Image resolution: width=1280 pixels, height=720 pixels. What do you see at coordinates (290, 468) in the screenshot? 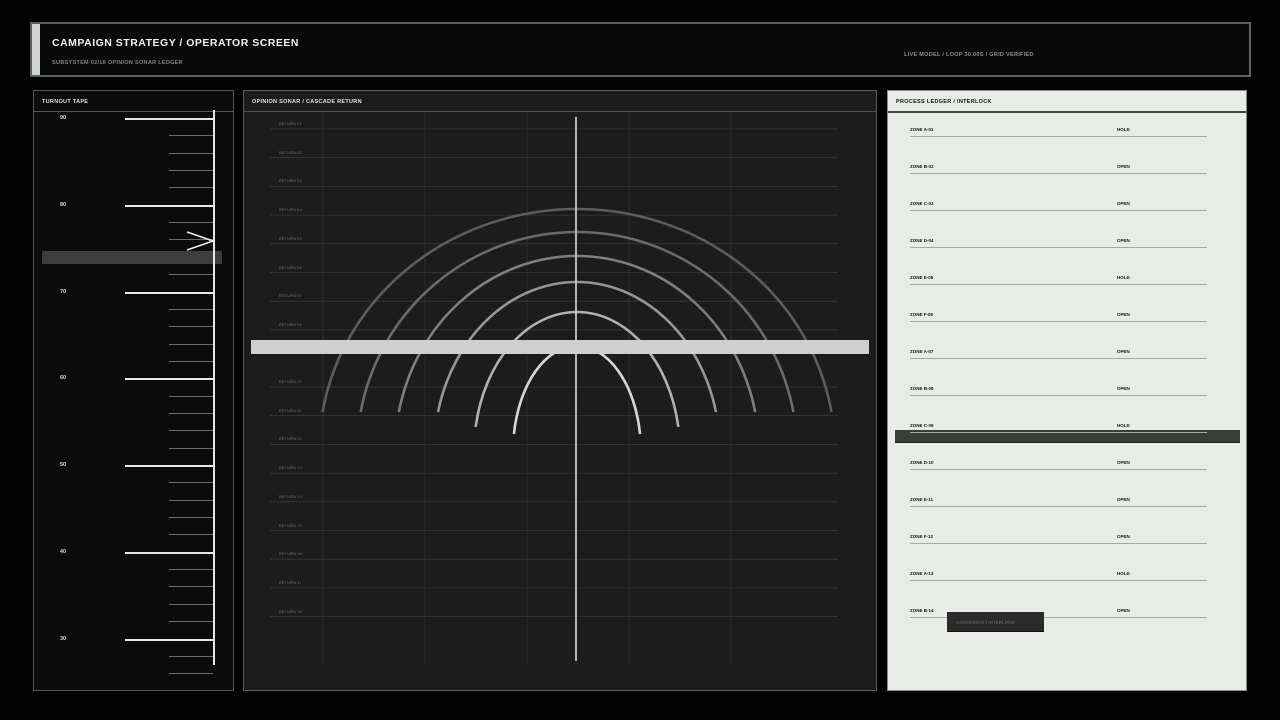
I see `return-label: RETURN 13` at bounding box center [290, 468].